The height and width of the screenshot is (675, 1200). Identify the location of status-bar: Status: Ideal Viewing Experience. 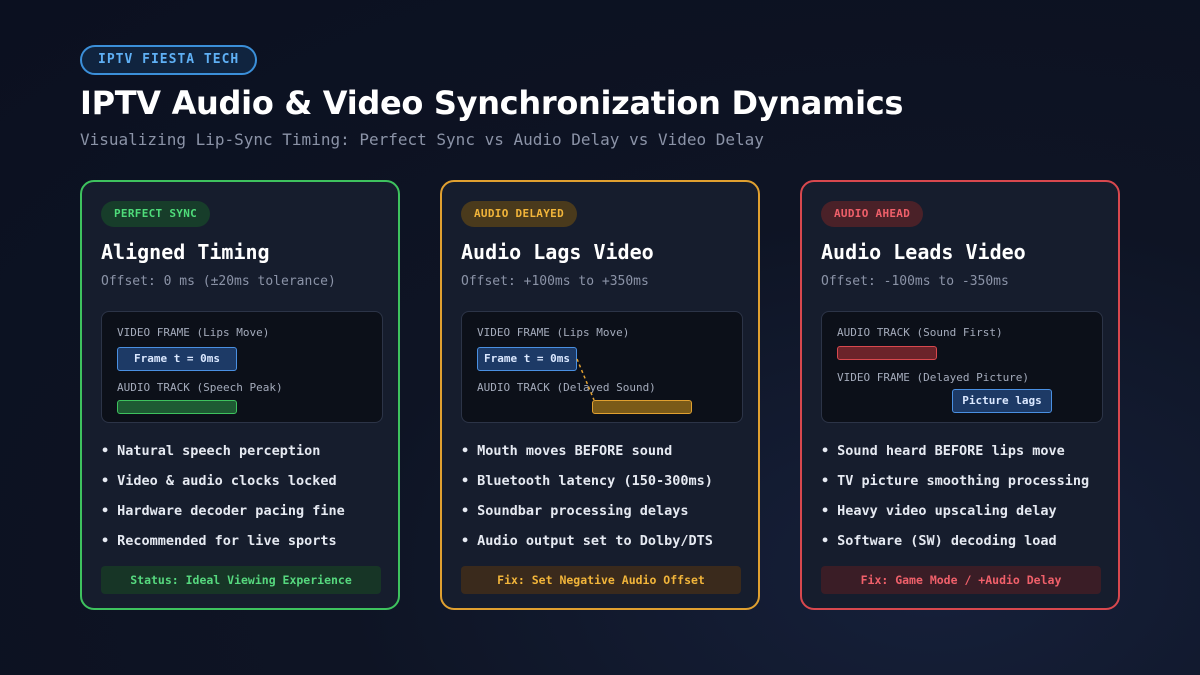
(241, 580).